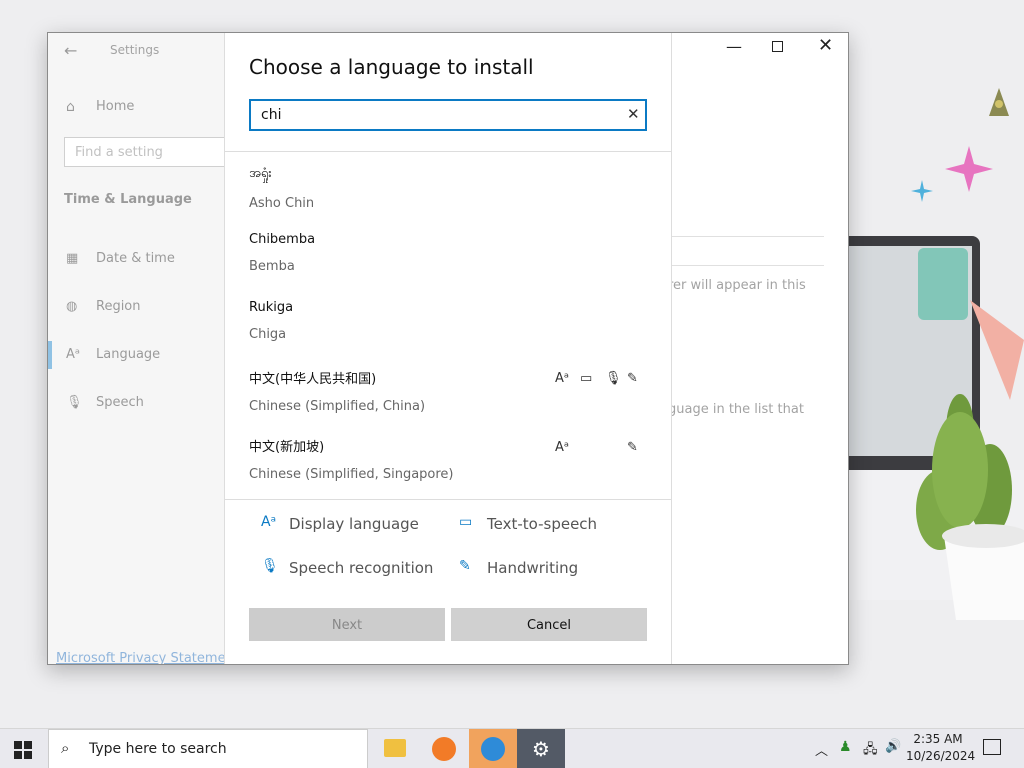  I want to click on nav-home: Home, so click(115, 106).